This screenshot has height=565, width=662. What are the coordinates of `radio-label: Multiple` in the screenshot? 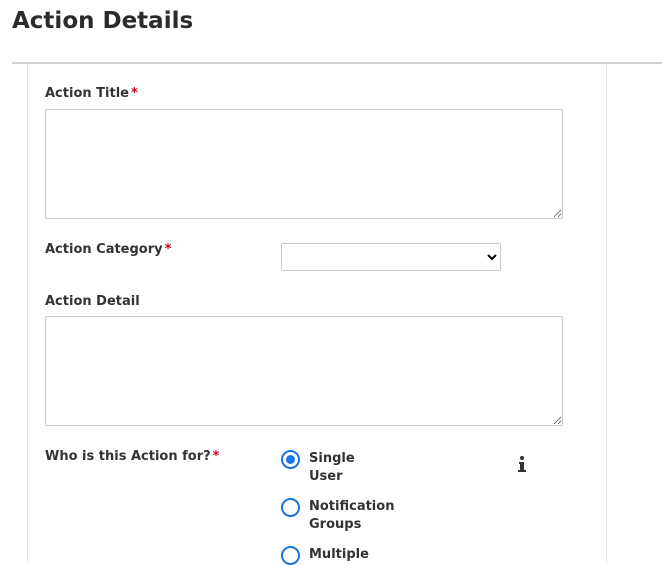 It's located at (354, 555).